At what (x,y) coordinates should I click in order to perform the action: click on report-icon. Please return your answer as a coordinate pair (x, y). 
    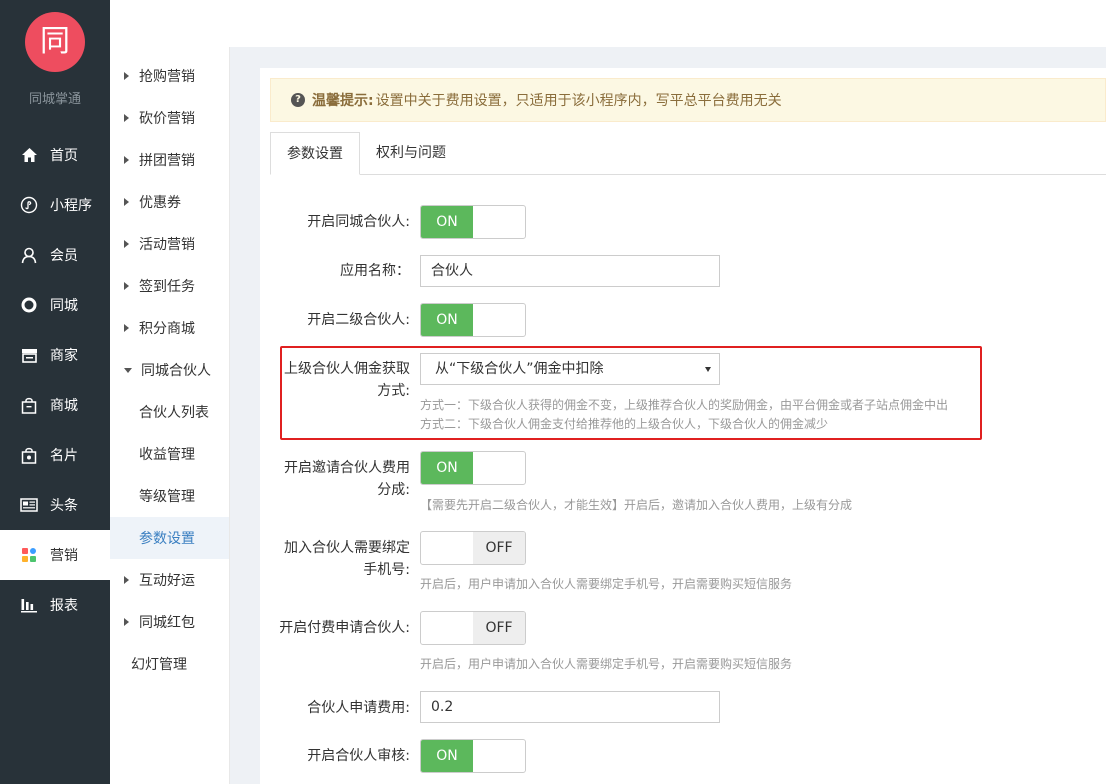
    Looking at the image, I should click on (29, 605).